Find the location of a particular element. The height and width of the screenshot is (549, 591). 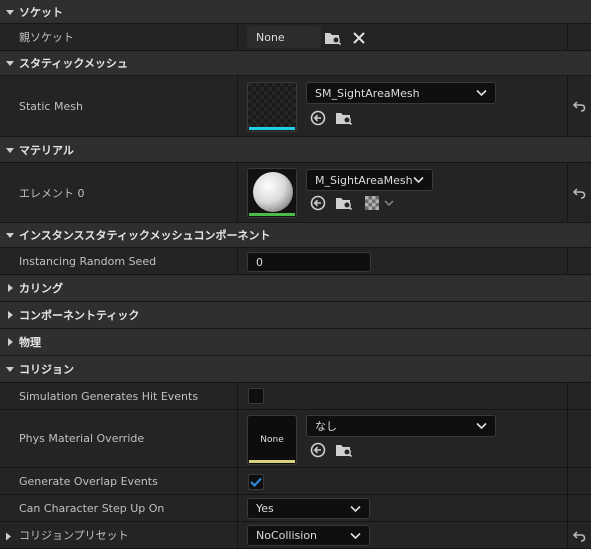

property-label: Static Mesh is located at coordinates (51, 106).